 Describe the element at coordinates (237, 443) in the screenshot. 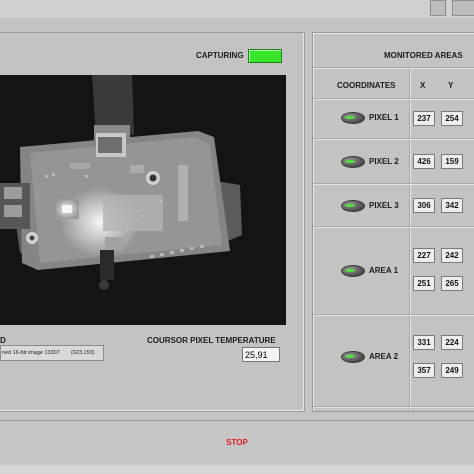

I see `stop-button: STOP` at that location.